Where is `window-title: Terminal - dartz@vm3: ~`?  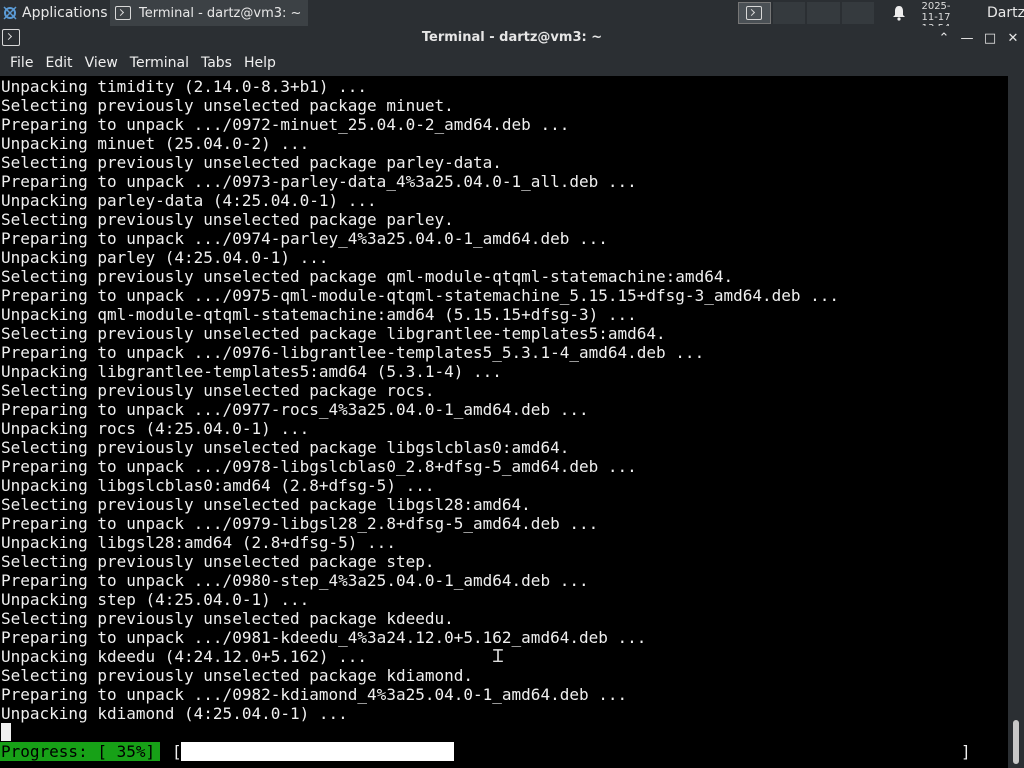
window-title: Terminal - dartz@vm3: ~ is located at coordinates (512, 37).